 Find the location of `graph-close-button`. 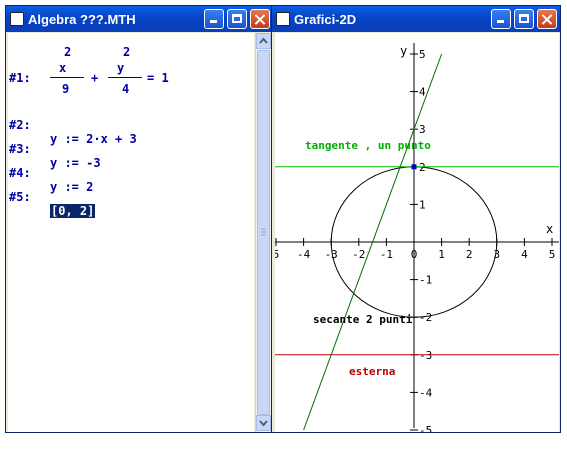

graph-close-button is located at coordinates (547, 19).